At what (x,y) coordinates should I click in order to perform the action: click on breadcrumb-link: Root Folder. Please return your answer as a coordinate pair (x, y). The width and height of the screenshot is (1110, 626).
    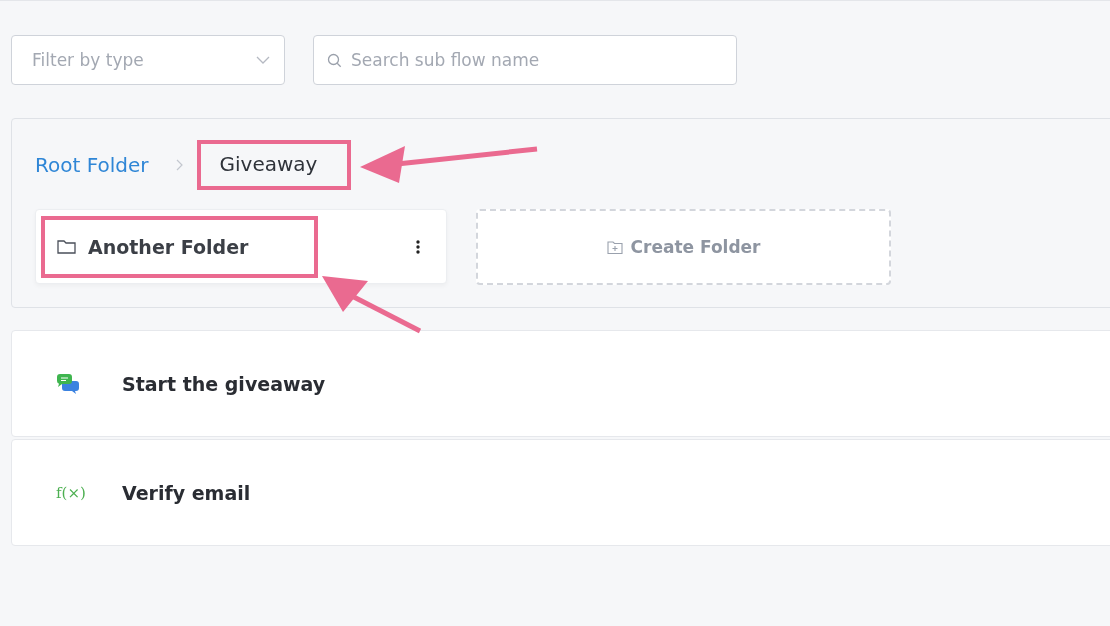
    Looking at the image, I should click on (92, 165).